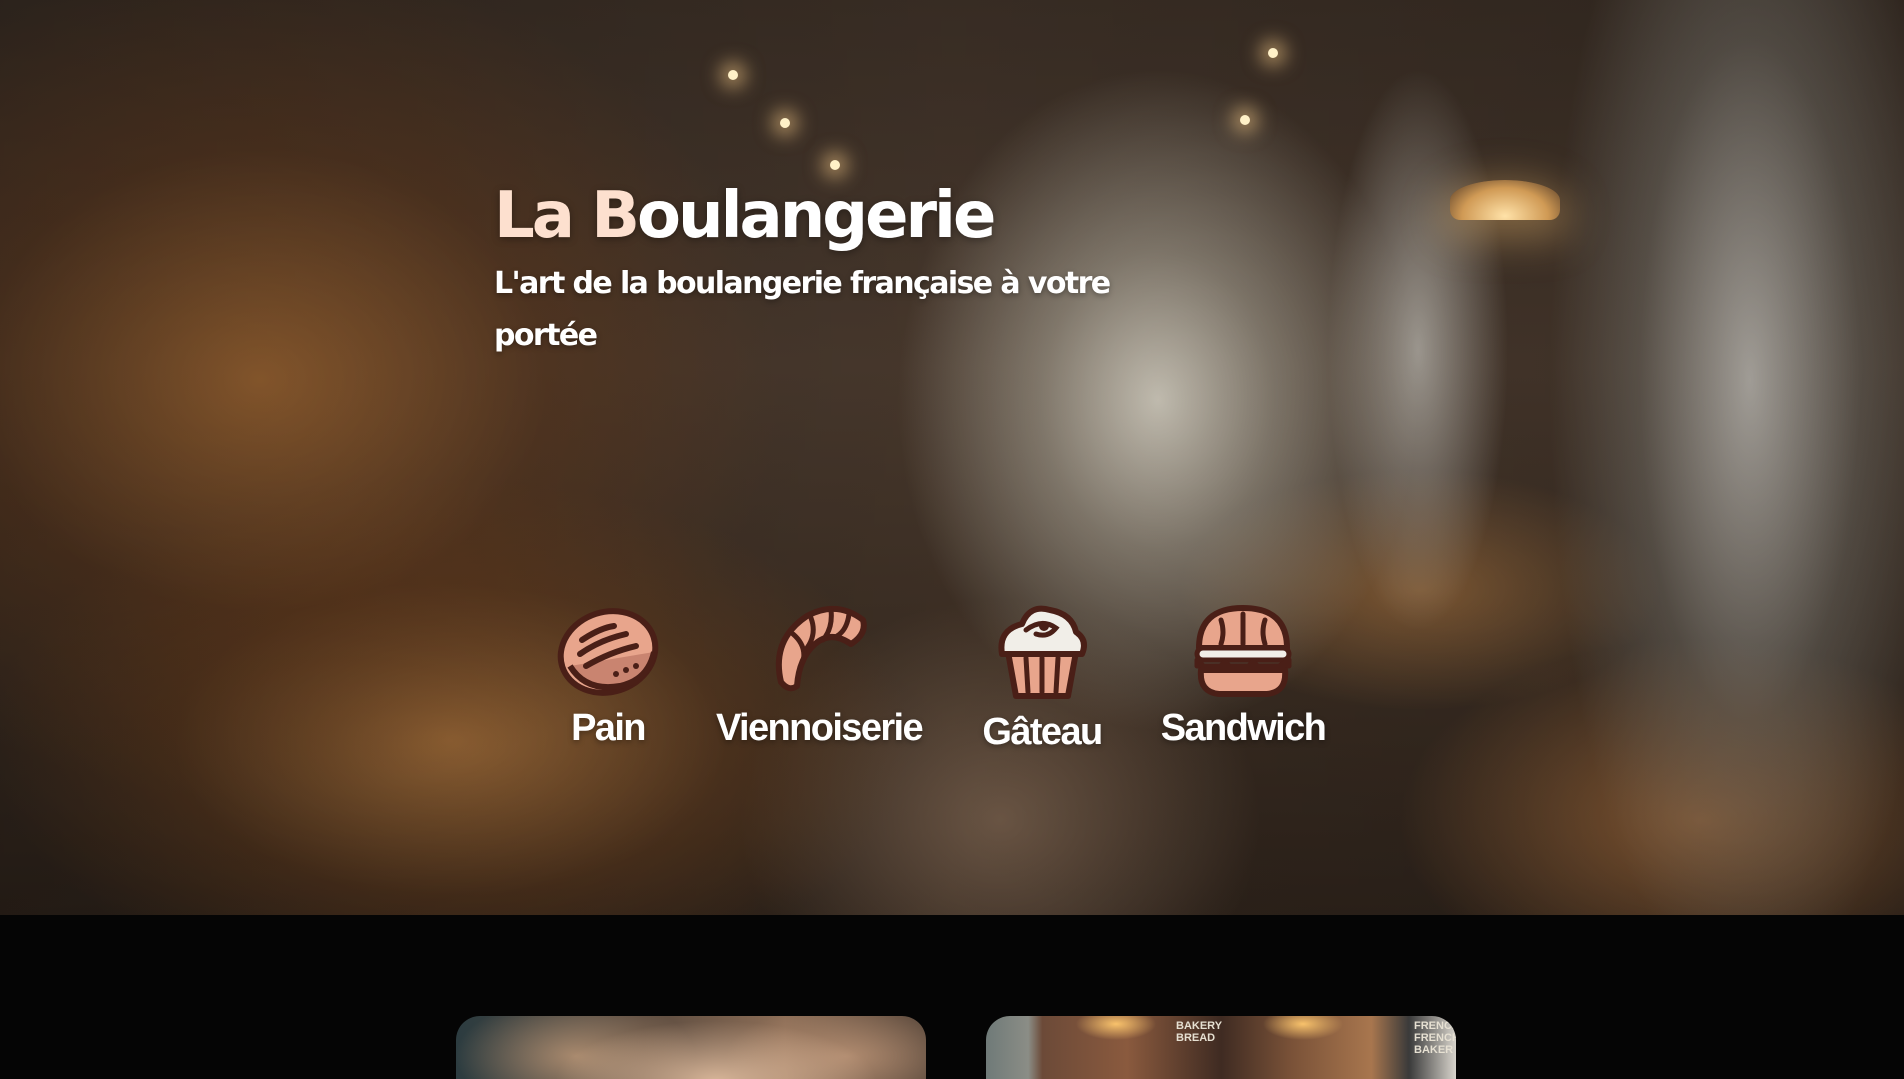 The image size is (1904, 1079). What do you see at coordinates (1243, 728) in the screenshot?
I see `category-label: Sandwich` at bounding box center [1243, 728].